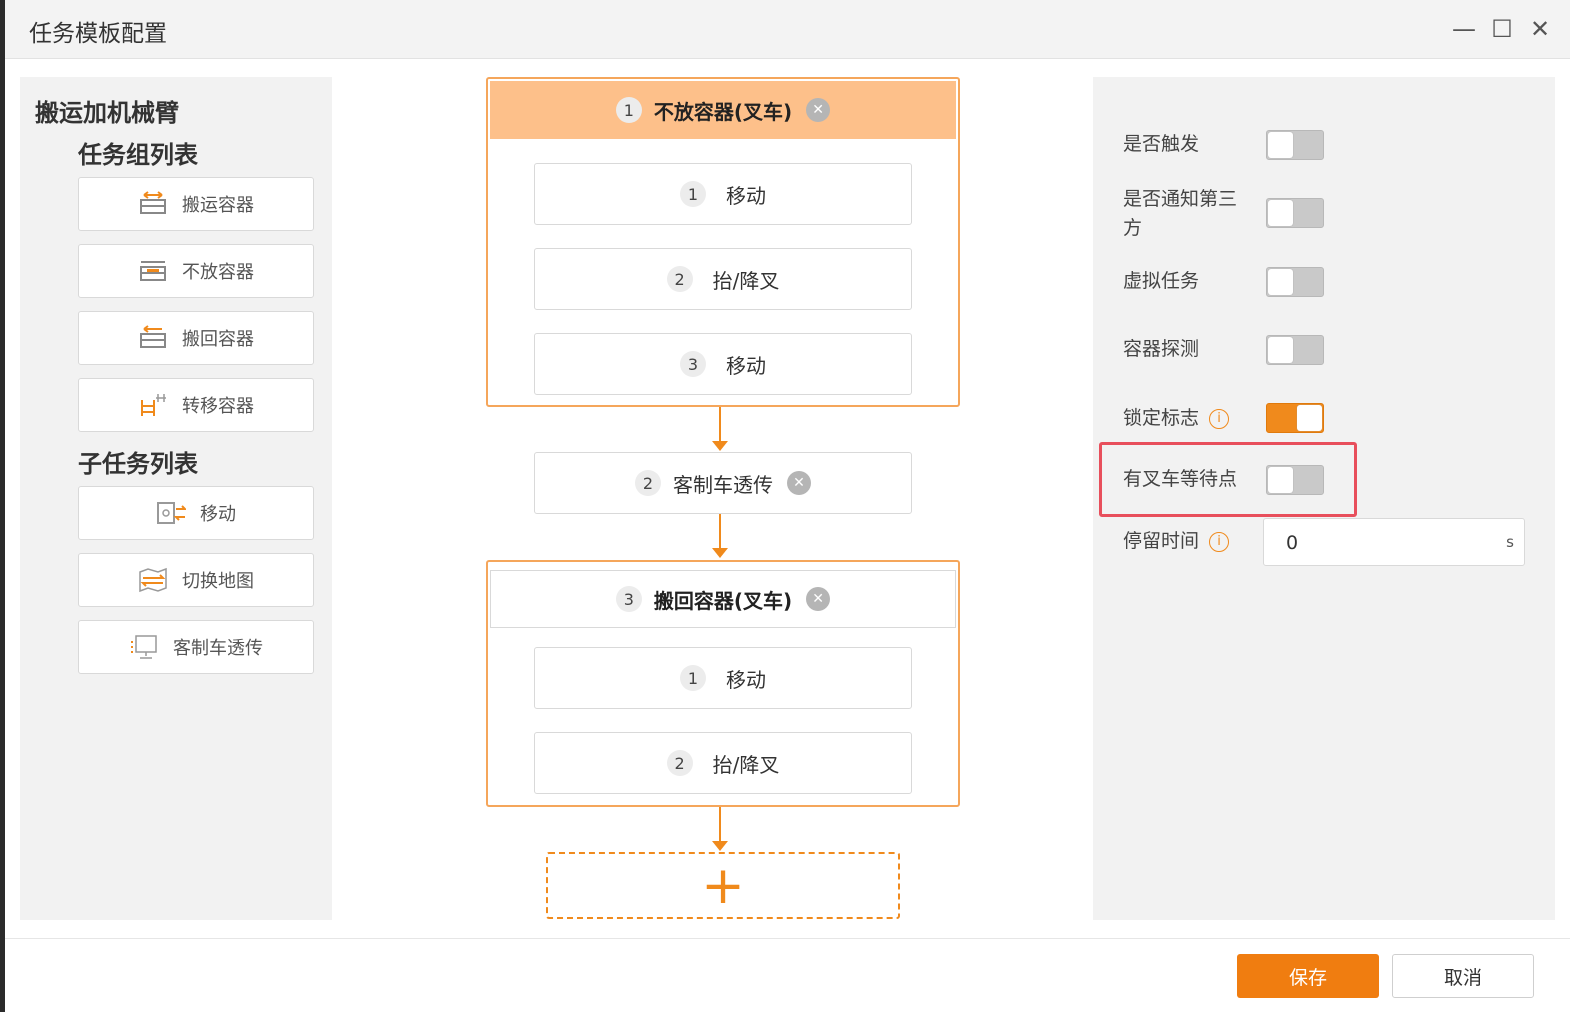  Describe the element at coordinates (1540, 29) in the screenshot. I see `close-window-button: ✕` at that location.